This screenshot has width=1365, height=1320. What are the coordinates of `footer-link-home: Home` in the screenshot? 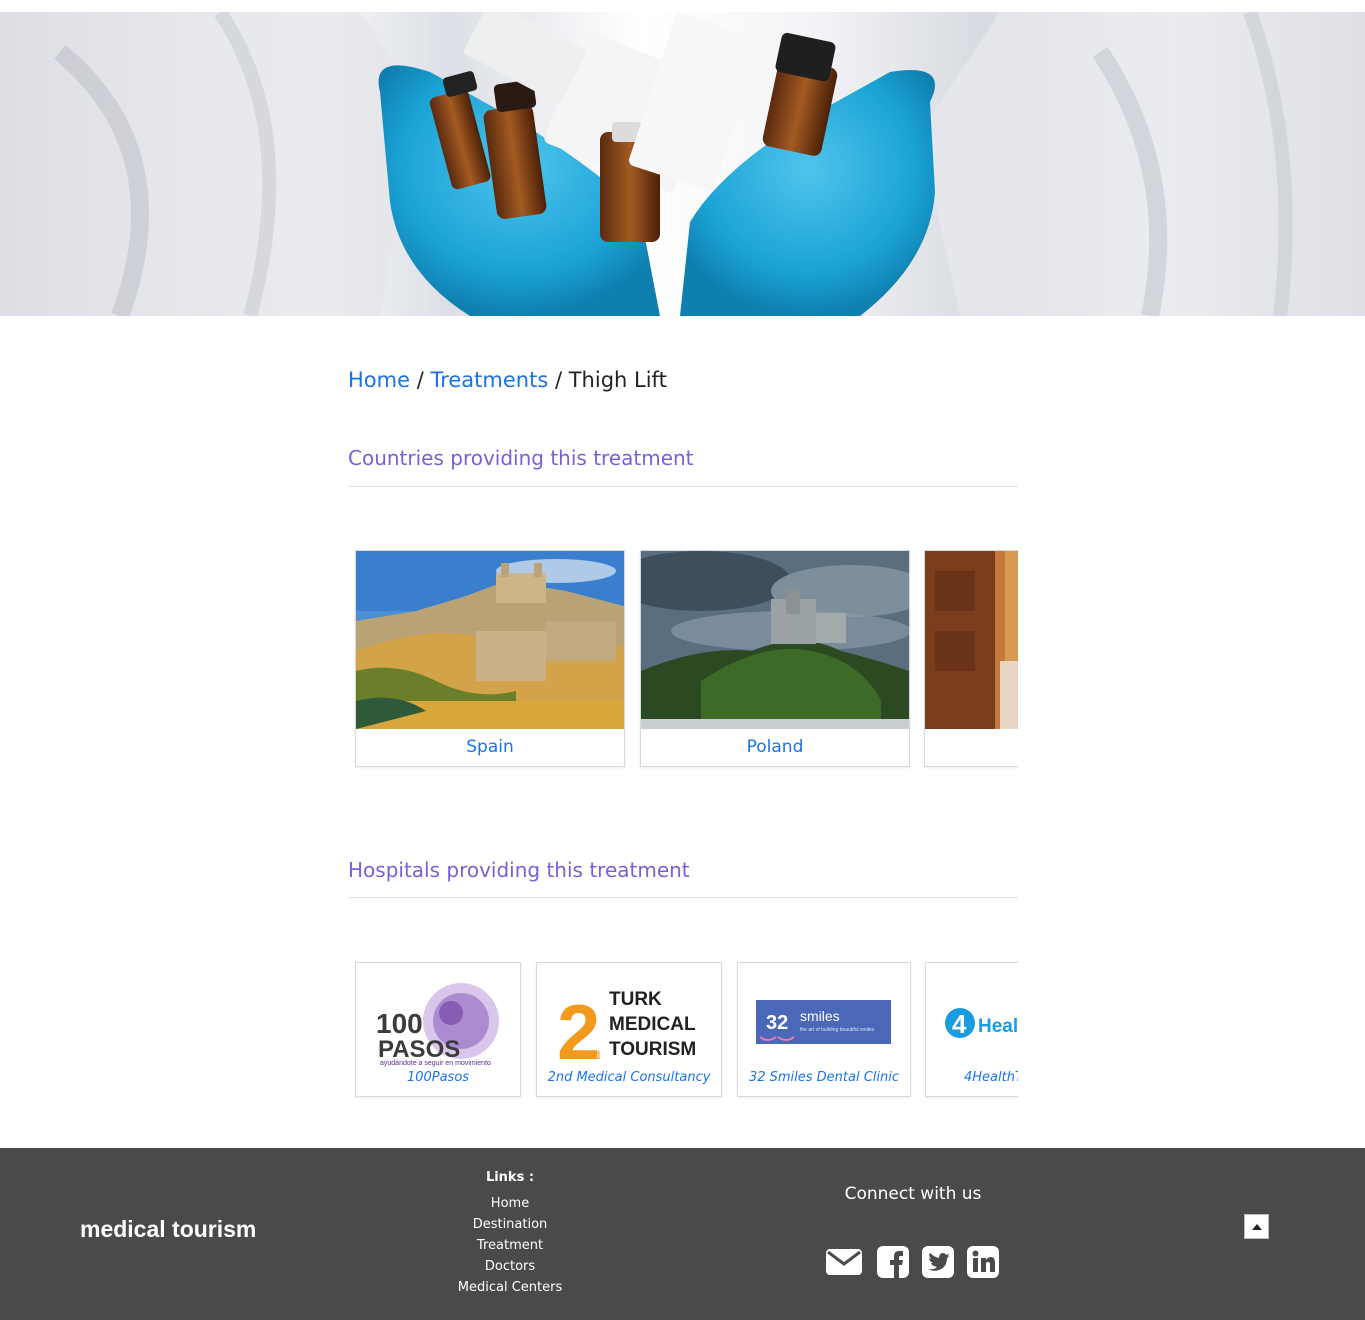 It's located at (510, 1203).